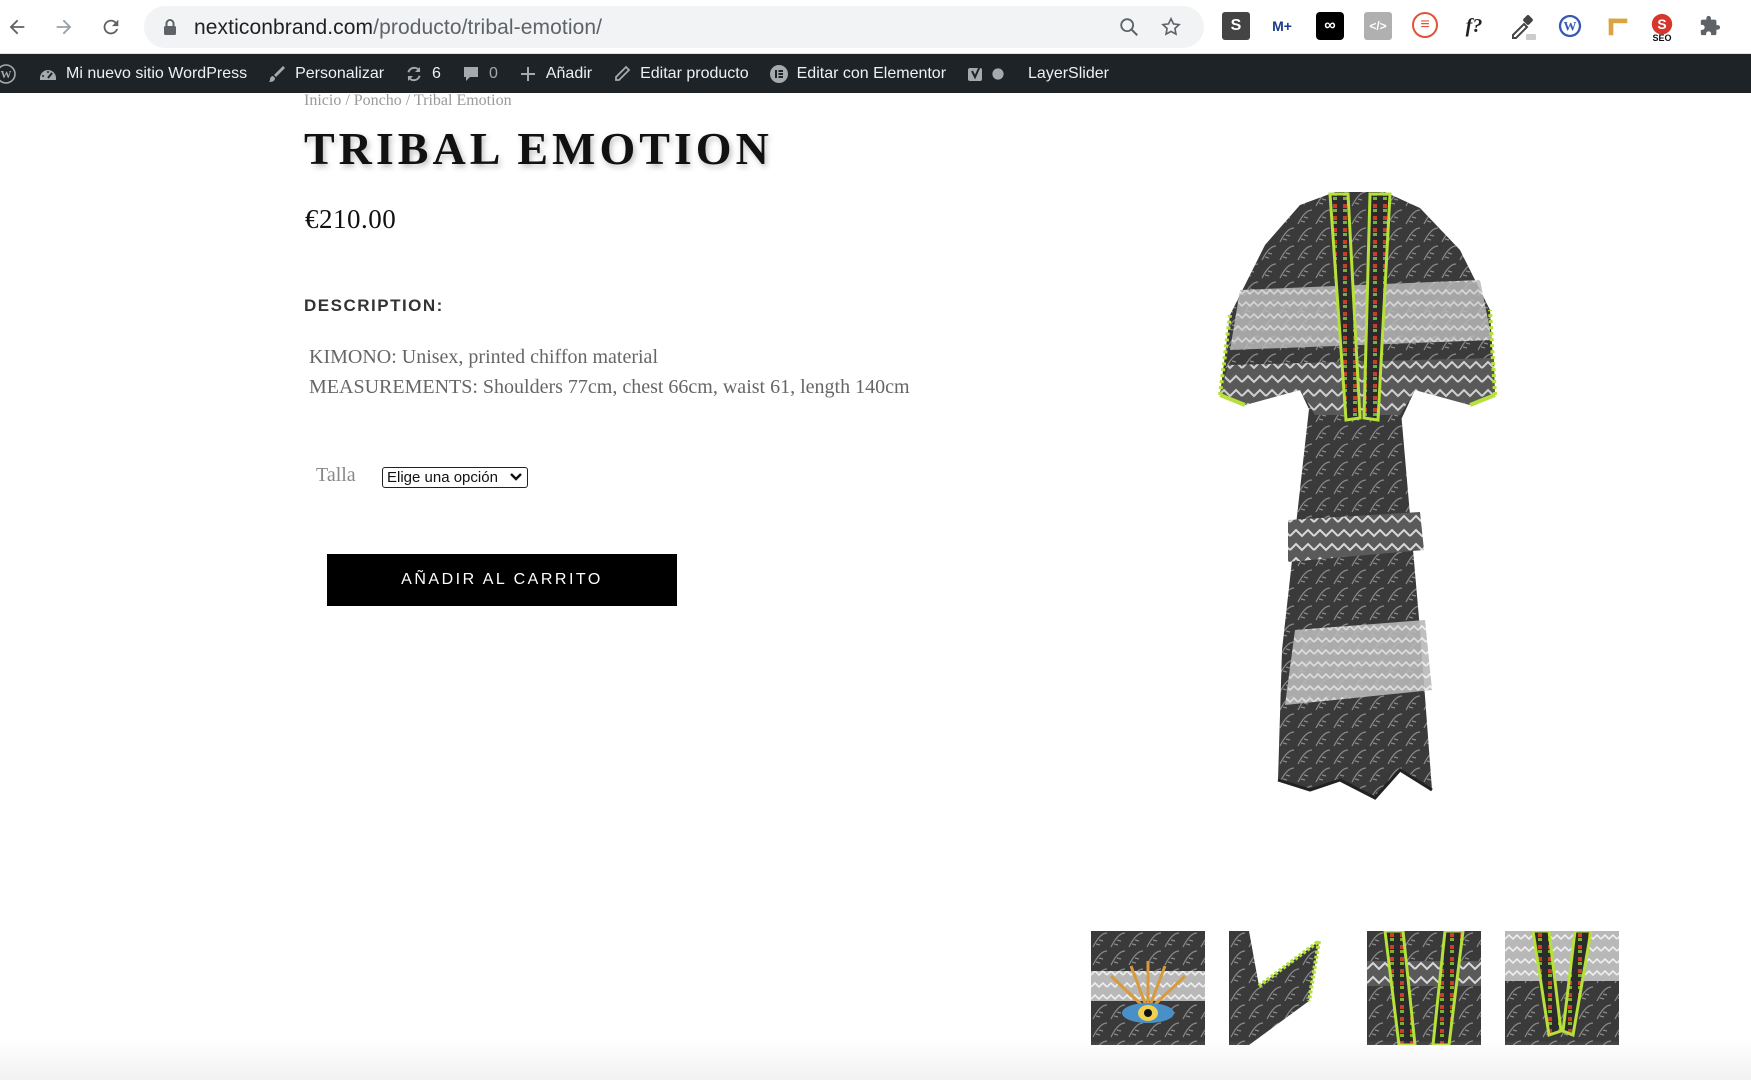 Image resolution: width=1751 pixels, height=1080 pixels. I want to click on adminbar-site-name: Mi nuevo sitio WordPress, so click(142, 73).